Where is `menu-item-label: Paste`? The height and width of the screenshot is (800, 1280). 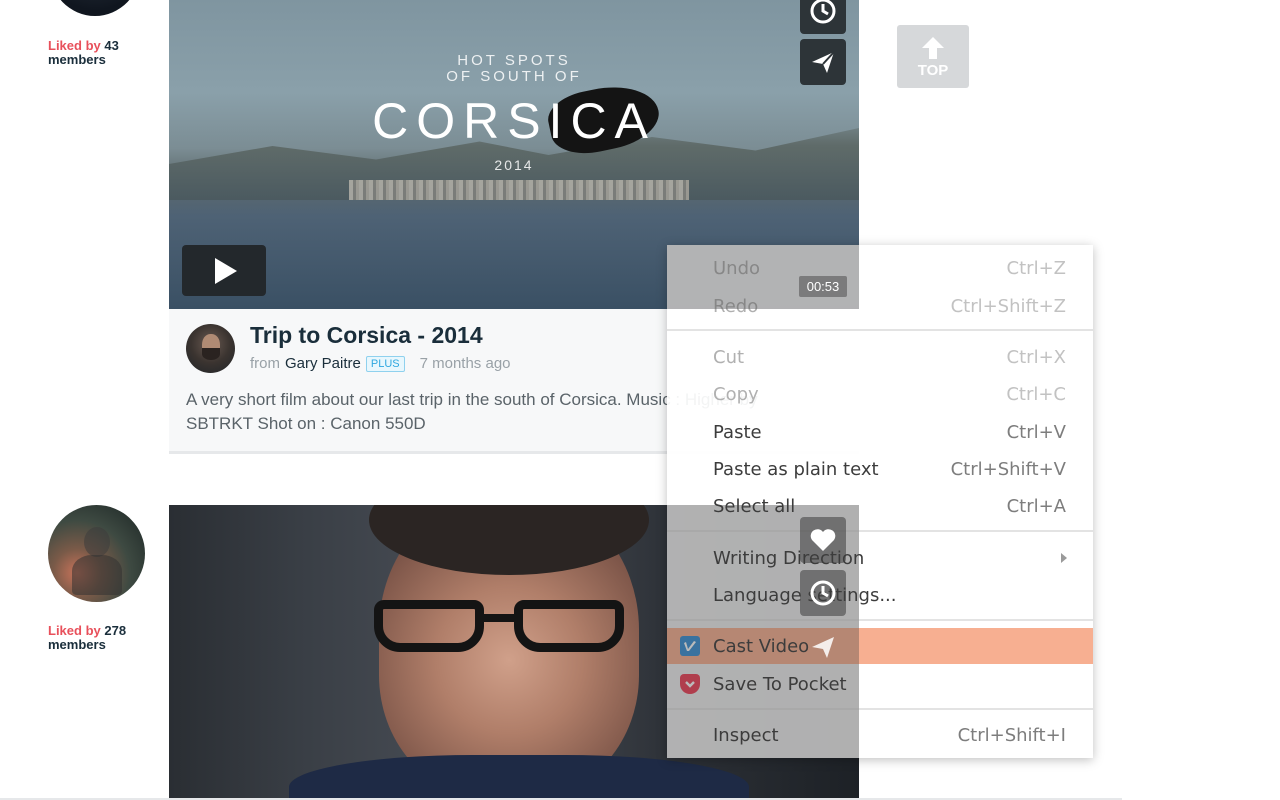
menu-item-label: Paste is located at coordinates (737, 432).